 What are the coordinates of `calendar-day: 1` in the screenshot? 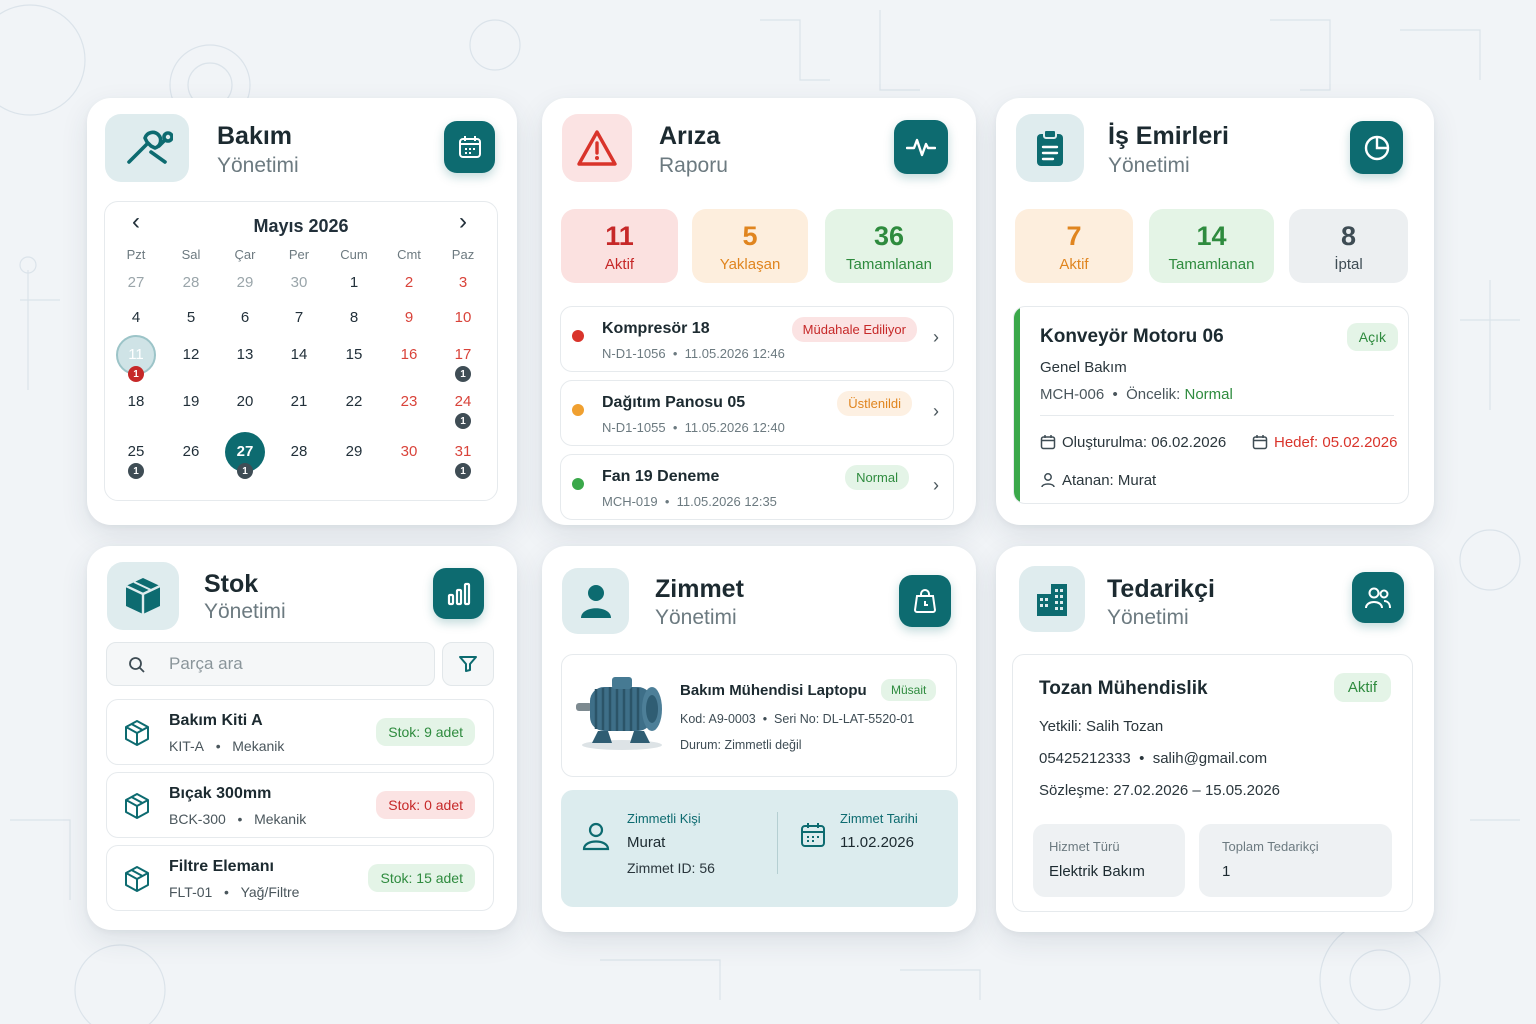 It's located at (354, 282).